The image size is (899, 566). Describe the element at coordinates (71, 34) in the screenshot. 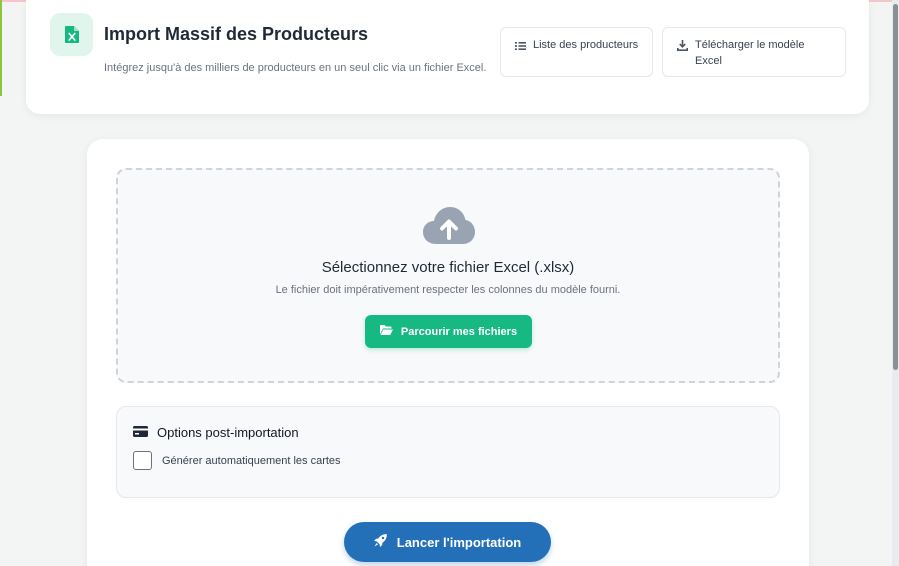

I see `excel-file-icon` at that location.